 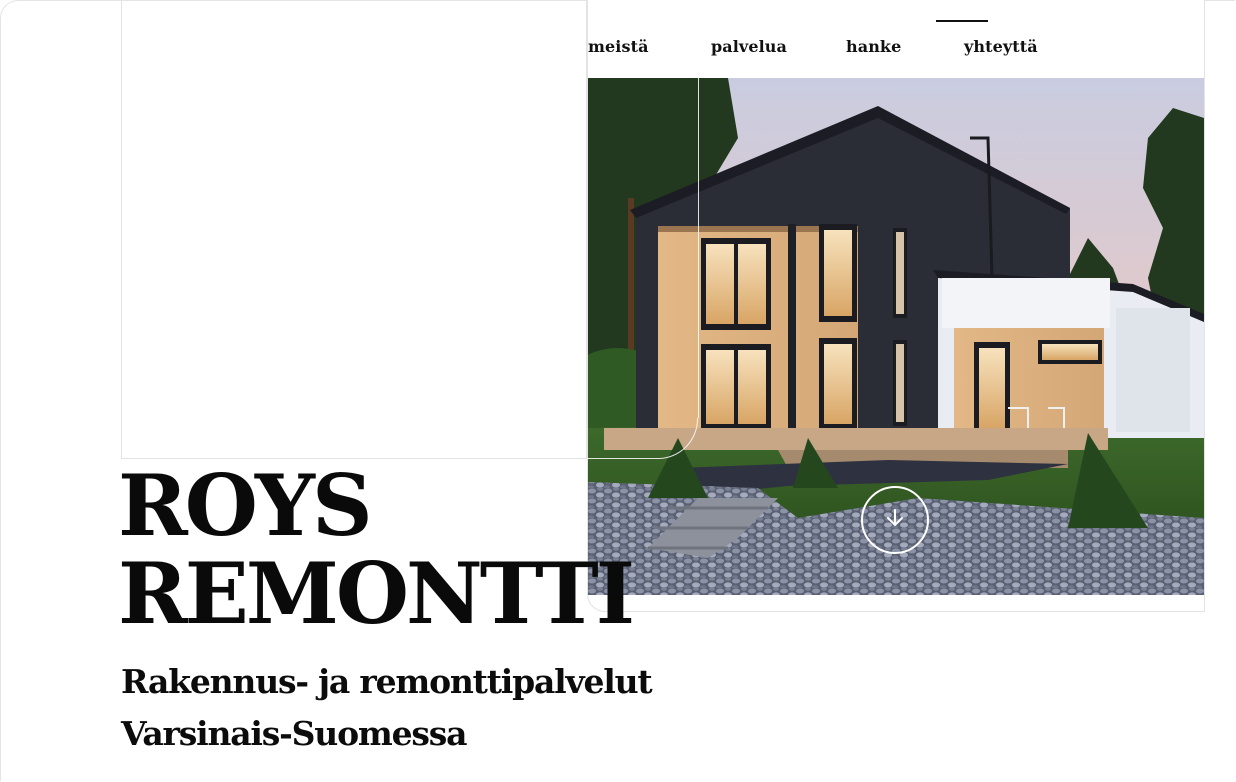 I want to click on title-line-1: ROYS, so click(x=245, y=505).